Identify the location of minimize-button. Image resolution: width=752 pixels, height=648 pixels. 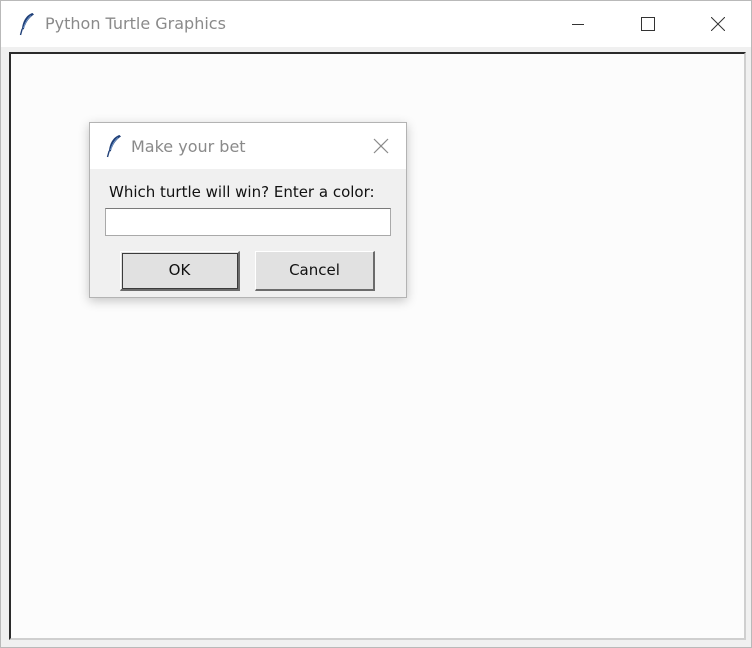
(578, 24).